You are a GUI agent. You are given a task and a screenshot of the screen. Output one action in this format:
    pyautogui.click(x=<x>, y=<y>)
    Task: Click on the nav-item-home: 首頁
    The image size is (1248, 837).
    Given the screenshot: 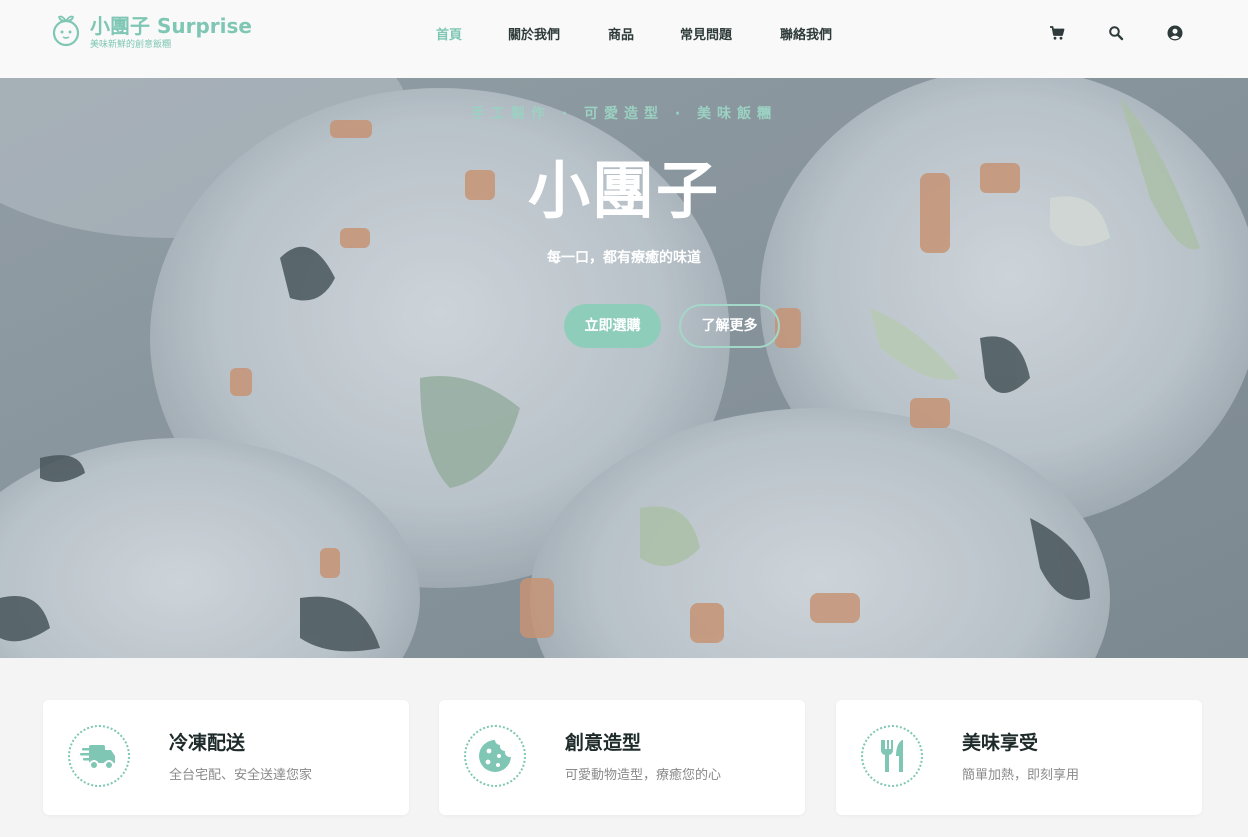 What is the action you would take?
    pyautogui.click(x=449, y=33)
    